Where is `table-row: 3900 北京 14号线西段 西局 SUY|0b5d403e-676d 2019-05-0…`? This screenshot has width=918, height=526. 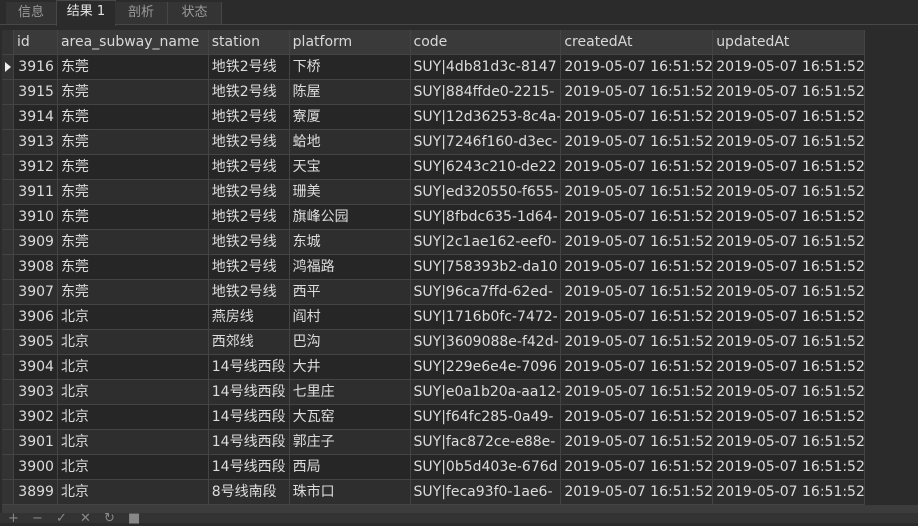
table-row: 3900 北京 14号线西段 西局 SUY|0b5d403e-676d 2019-05-0… is located at coordinates (434, 467).